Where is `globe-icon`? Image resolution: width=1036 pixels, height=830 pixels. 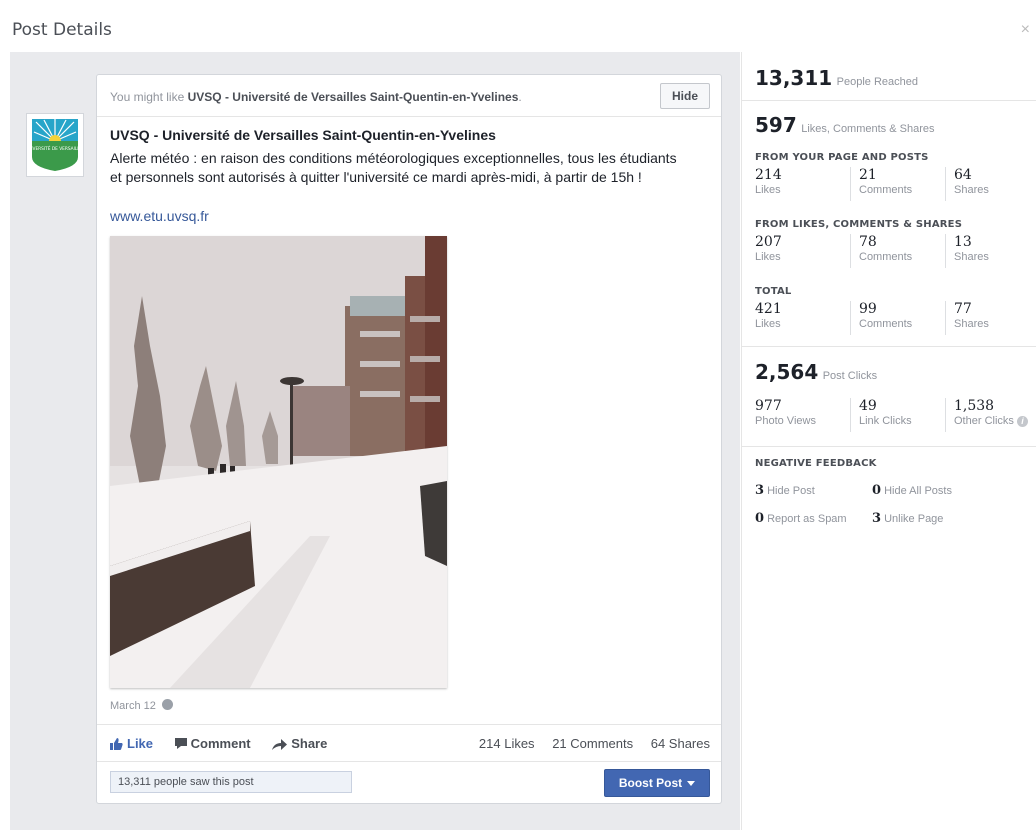 globe-icon is located at coordinates (167, 704).